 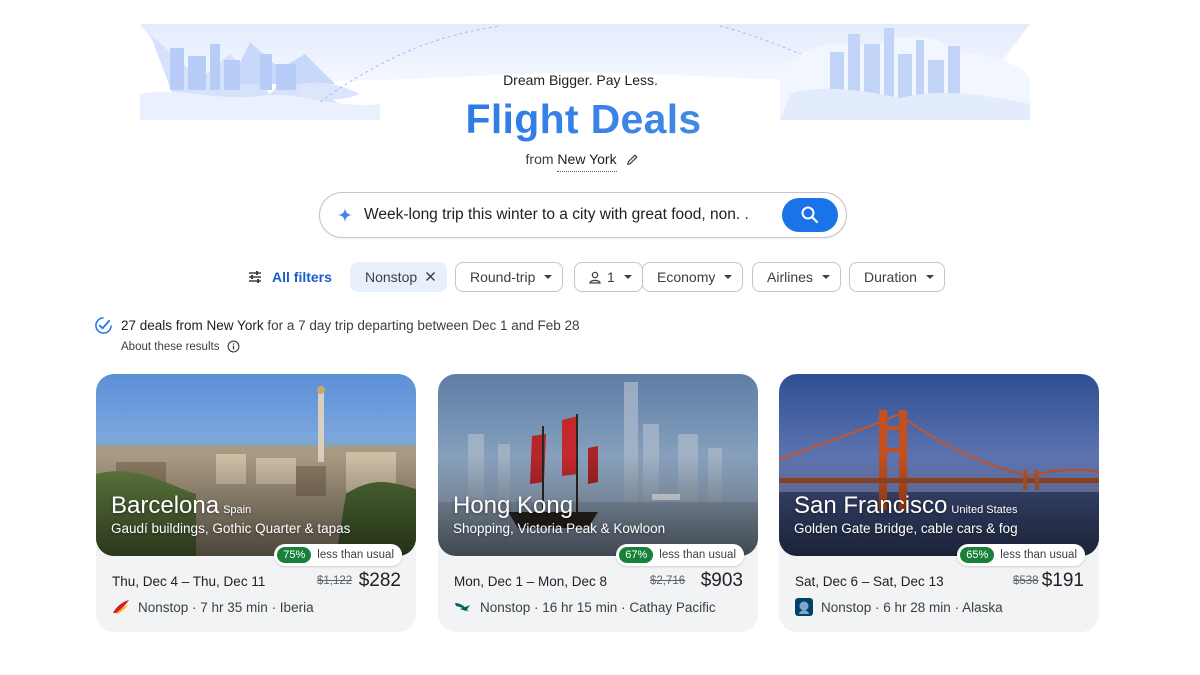 What do you see at coordinates (686, 277) in the screenshot?
I see `chip-label: Economy` at bounding box center [686, 277].